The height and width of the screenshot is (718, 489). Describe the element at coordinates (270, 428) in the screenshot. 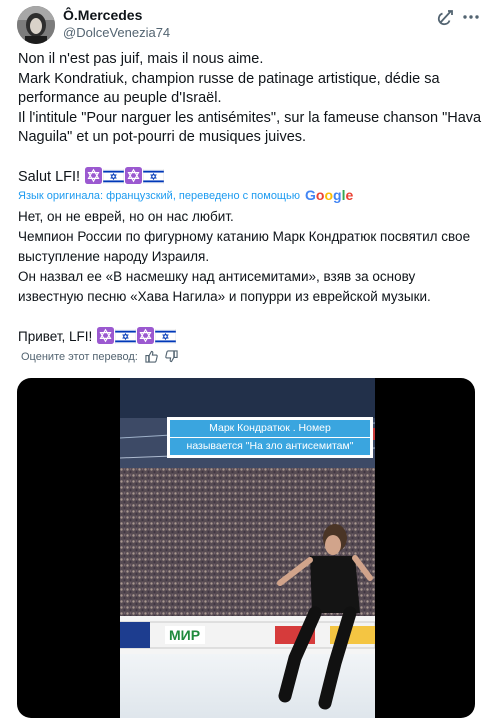

I see `video-caption-line1: Марк Кондратюк . Номер` at that location.